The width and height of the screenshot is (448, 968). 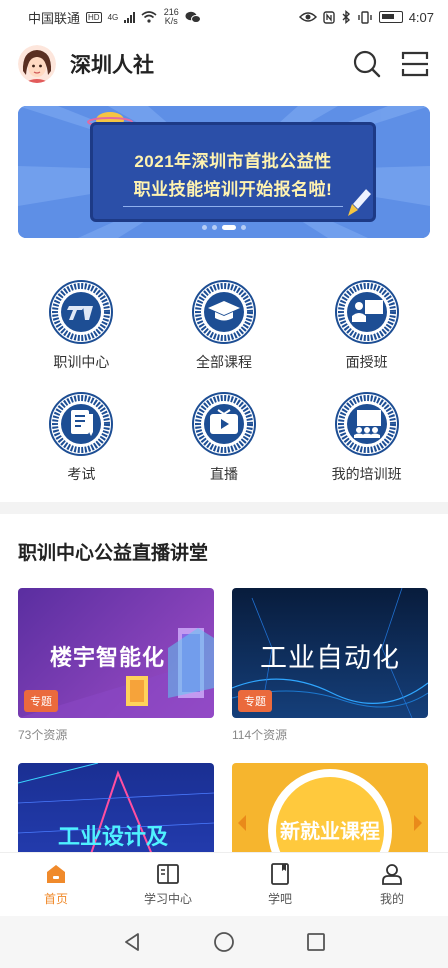 What do you see at coordinates (392, 874) in the screenshot?
I see `user-icon` at bounding box center [392, 874].